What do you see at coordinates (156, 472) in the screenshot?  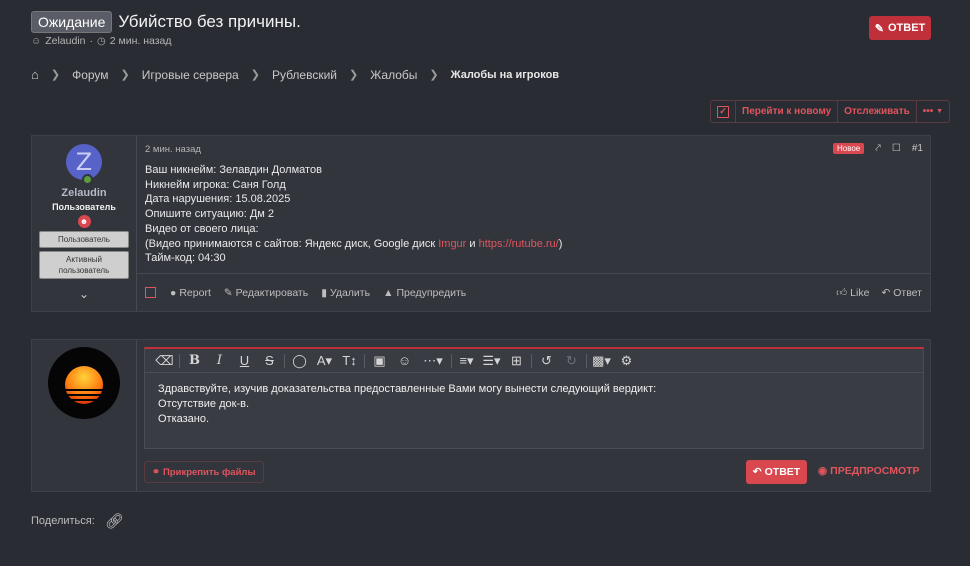 I see `paperclip-icon: ⚭` at bounding box center [156, 472].